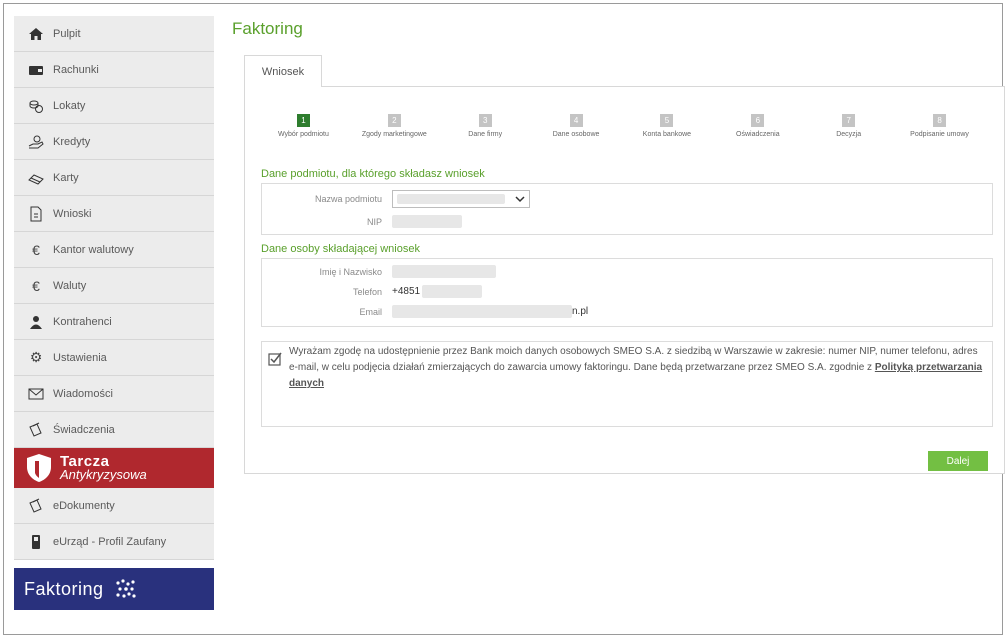  I want to click on step-1: 1 Wybór podmiotu, so click(303, 126).